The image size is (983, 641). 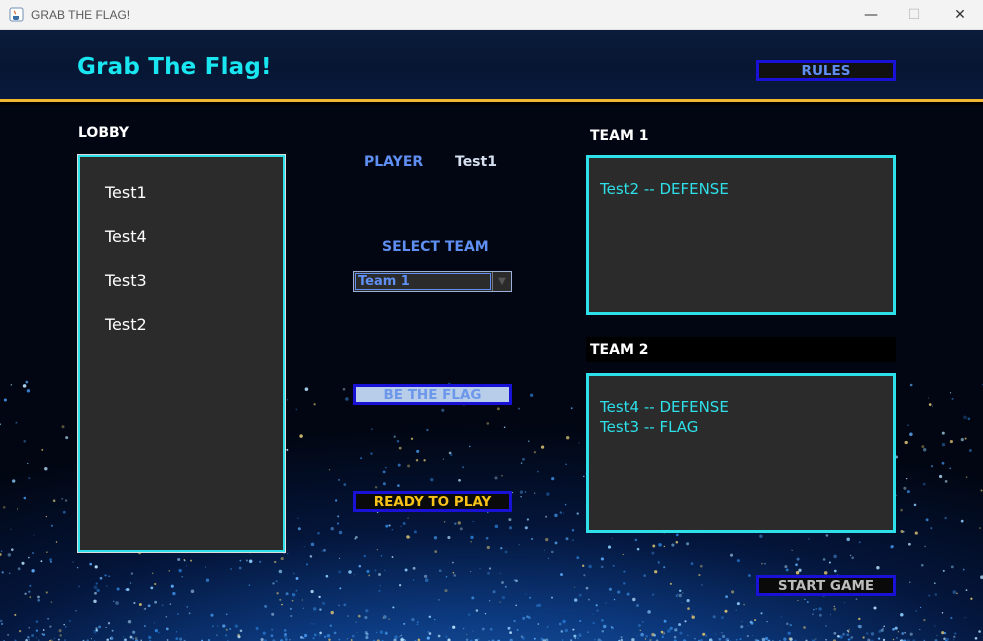 What do you see at coordinates (741, 453) in the screenshot?
I see `team2-list: Test4 -- DEFENSE Test3 -- FLAG` at bounding box center [741, 453].